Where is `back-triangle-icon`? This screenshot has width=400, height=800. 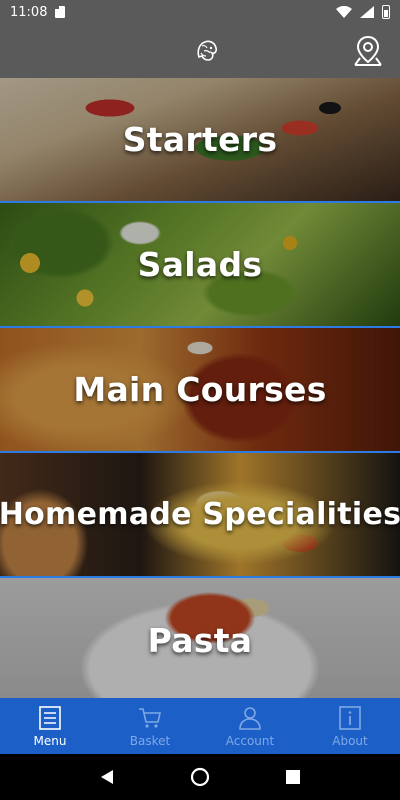
back-triangle-icon is located at coordinates (106, 777).